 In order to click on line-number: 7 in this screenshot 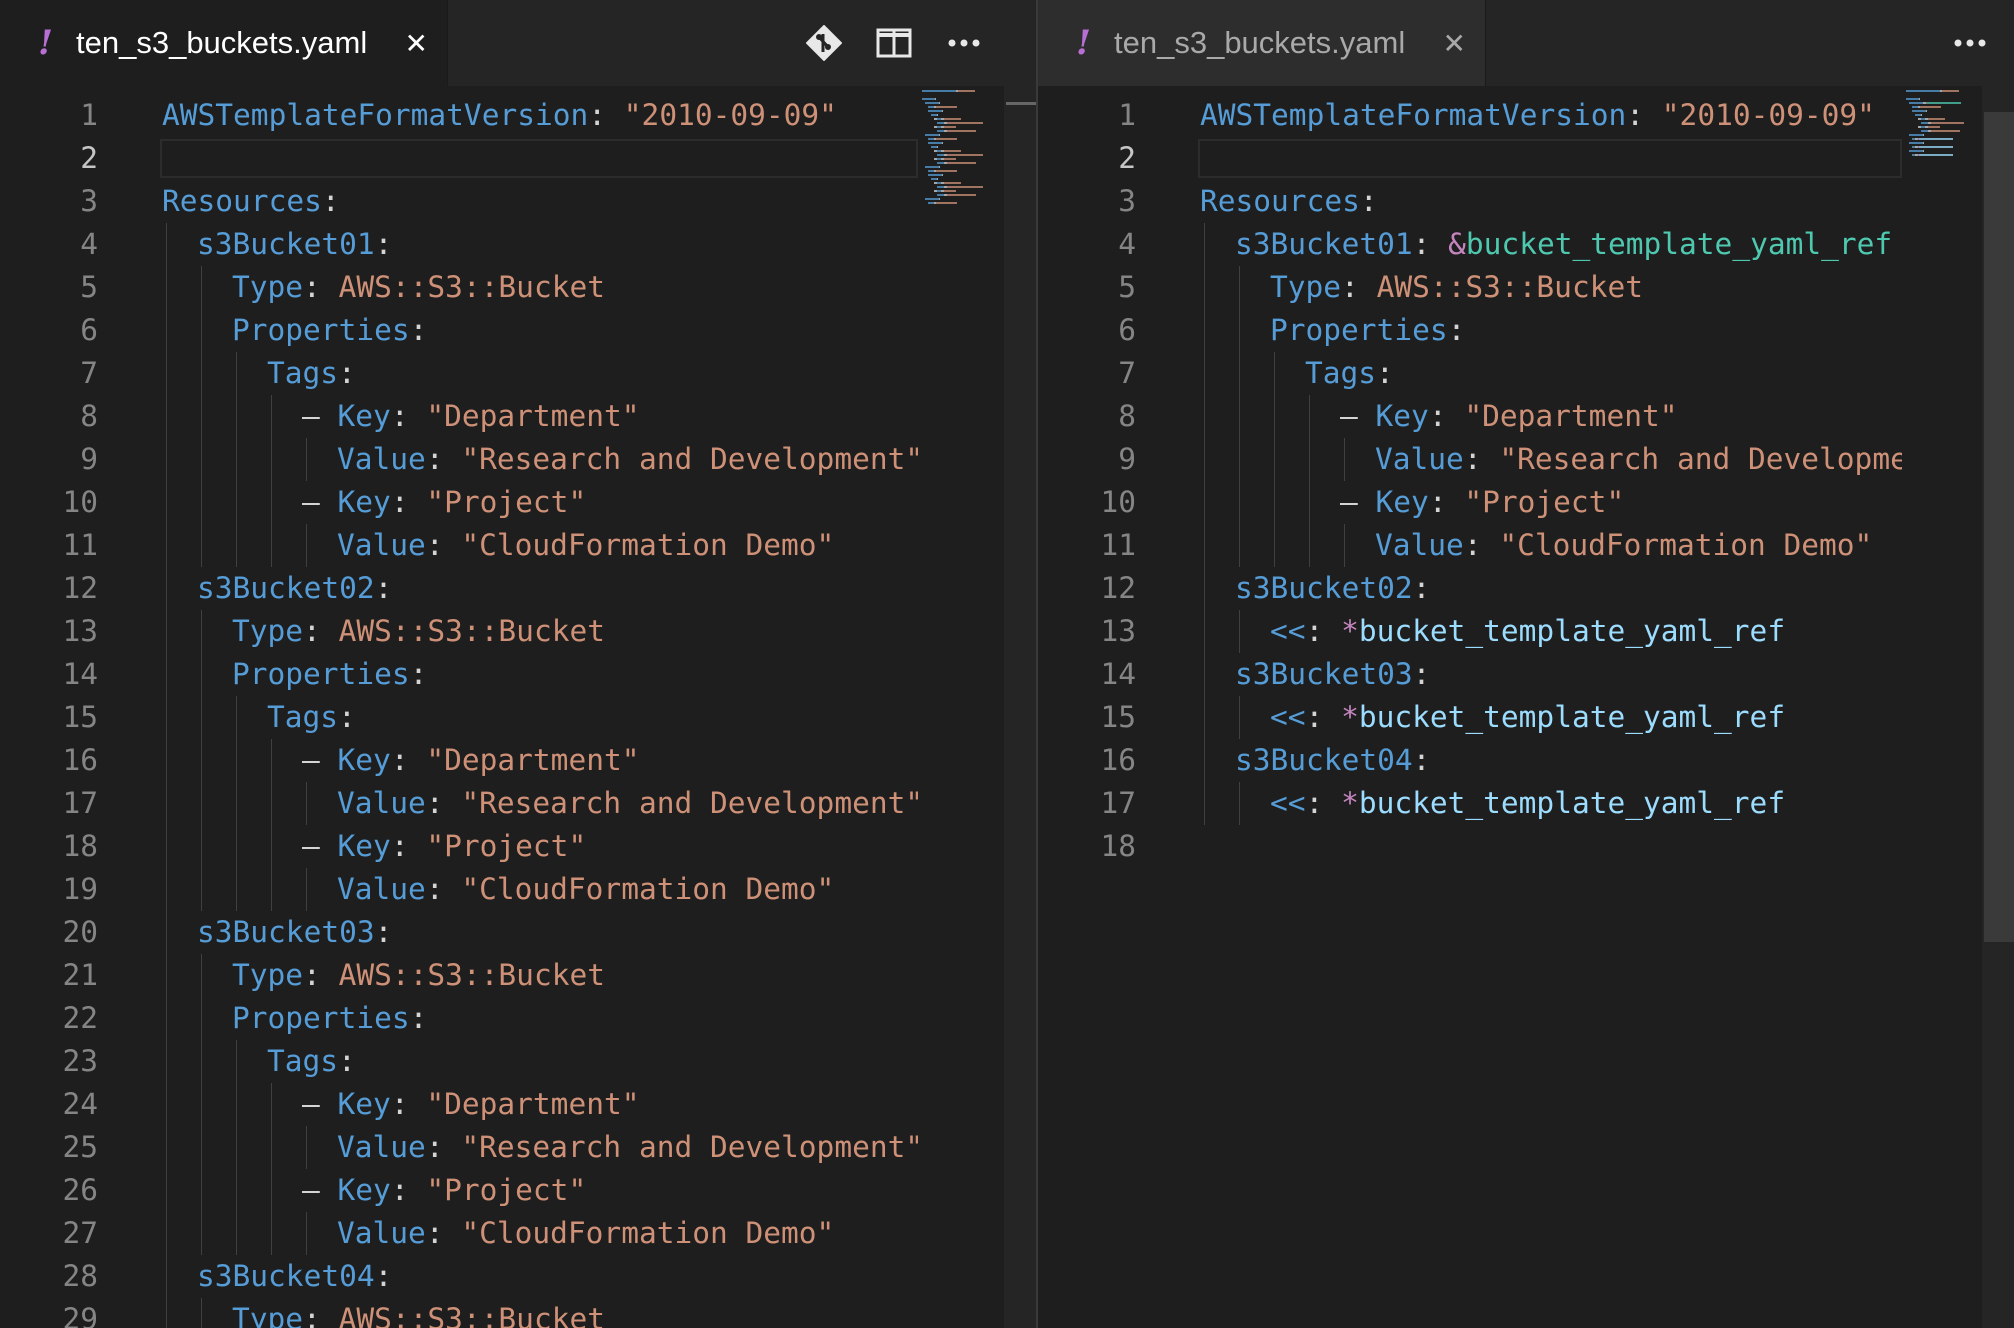, I will do `click(1127, 373)`.